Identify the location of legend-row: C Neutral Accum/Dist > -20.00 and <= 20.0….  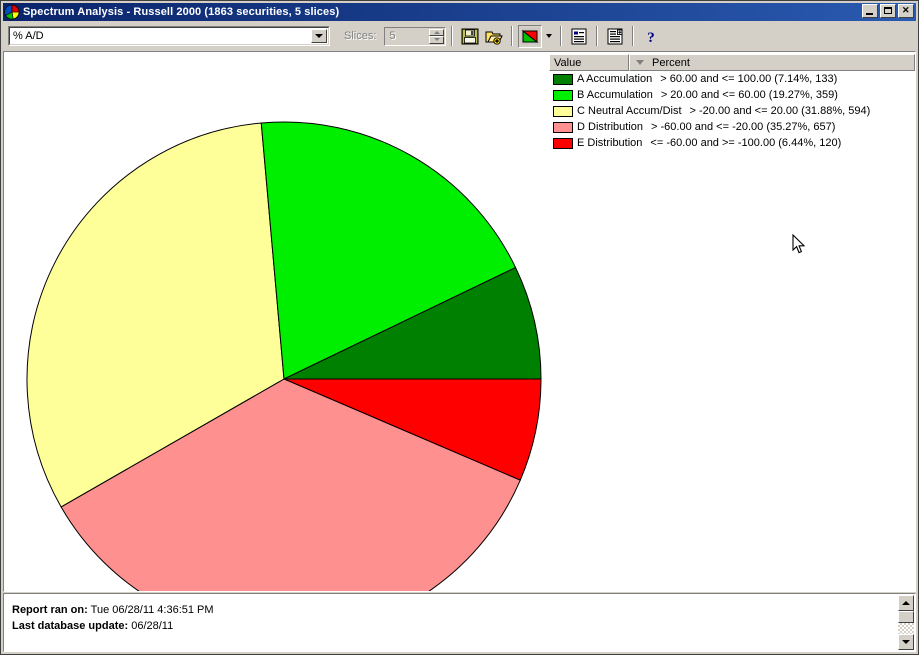
(732, 111).